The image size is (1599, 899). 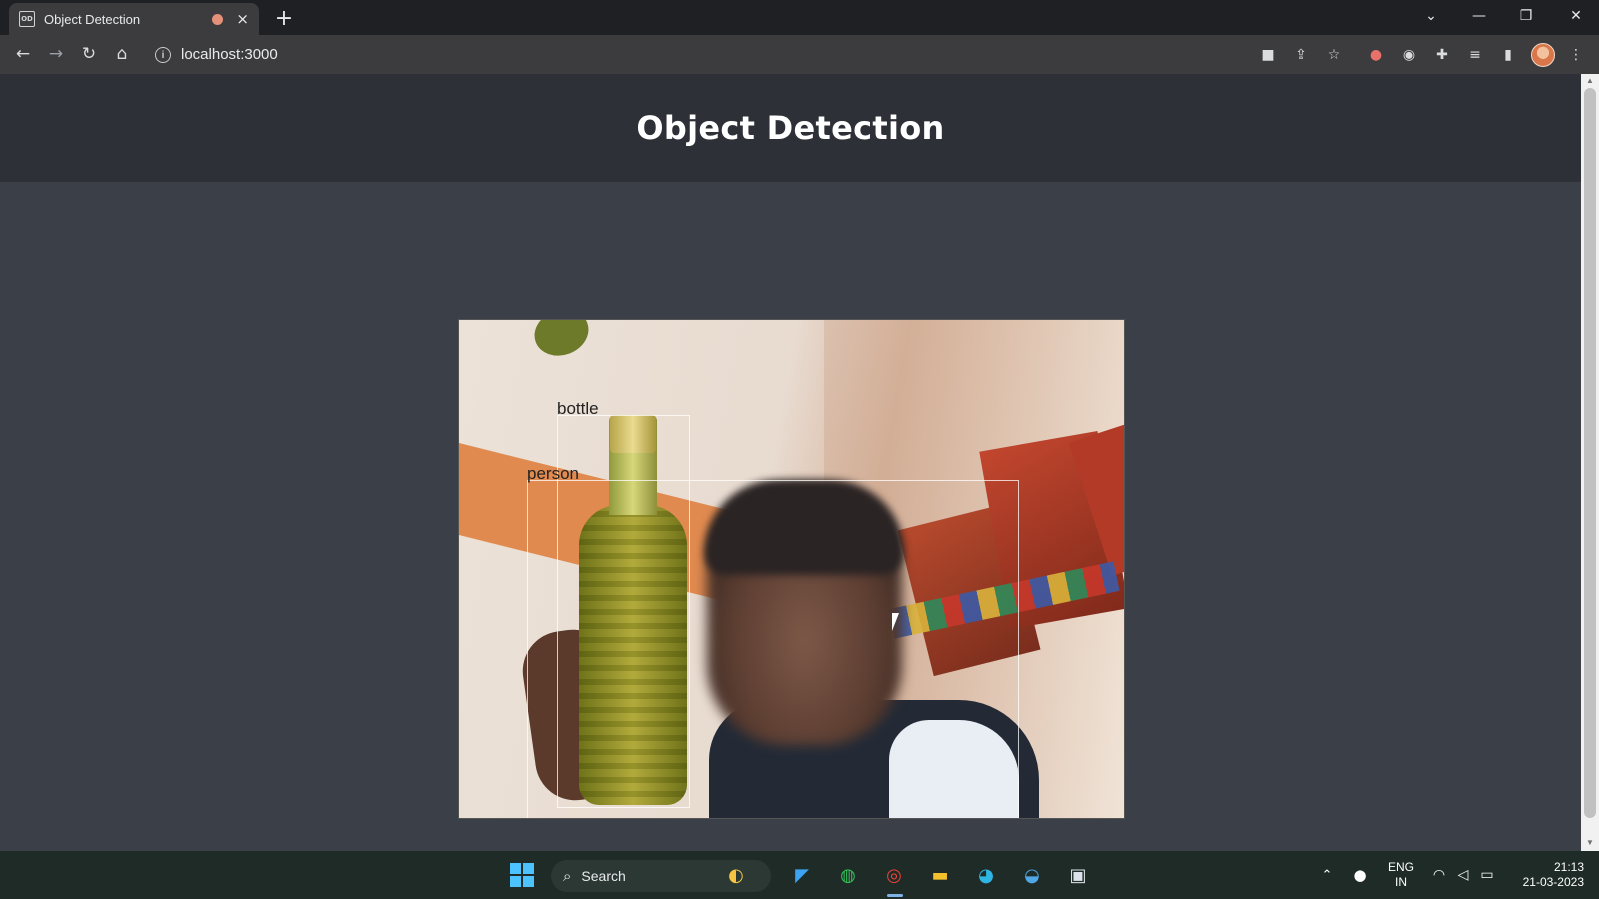 What do you see at coordinates (1543, 55) in the screenshot?
I see `profile-avatar` at bounding box center [1543, 55].